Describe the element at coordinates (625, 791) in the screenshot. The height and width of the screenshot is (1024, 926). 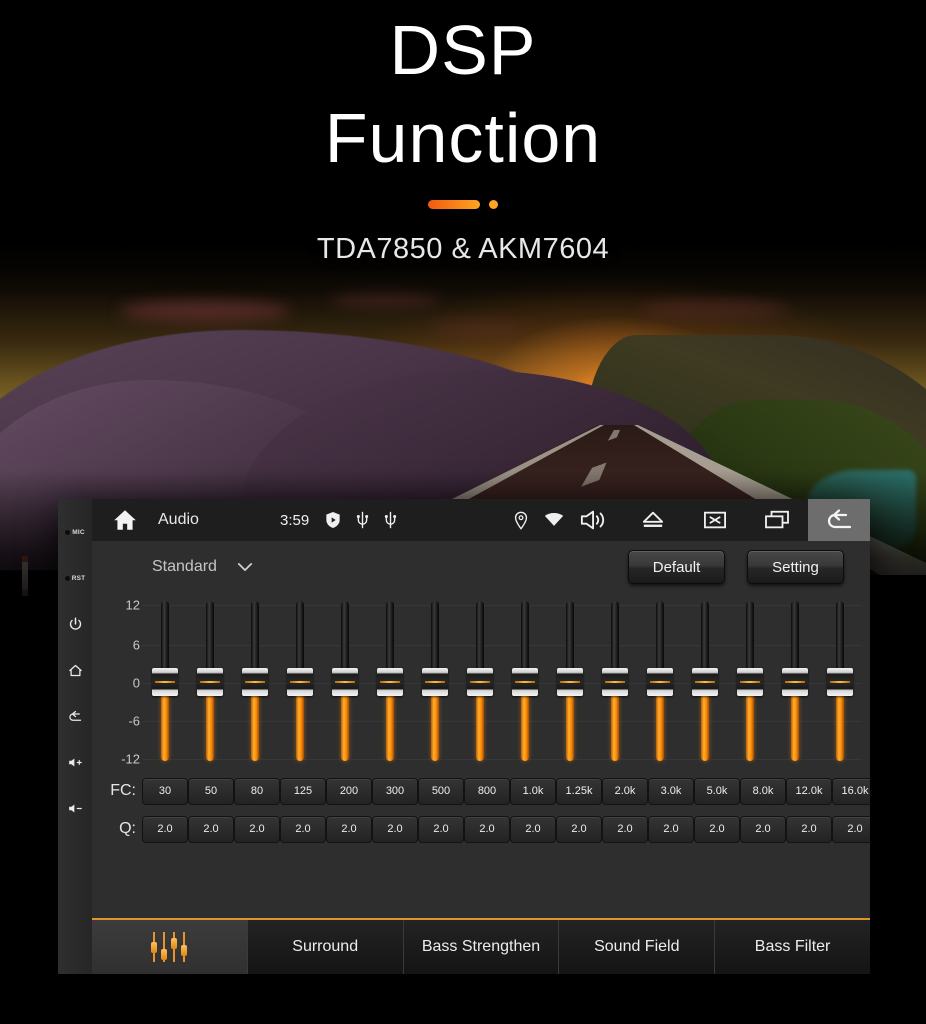
I see `fc-value-button: 2.0k` at that location.